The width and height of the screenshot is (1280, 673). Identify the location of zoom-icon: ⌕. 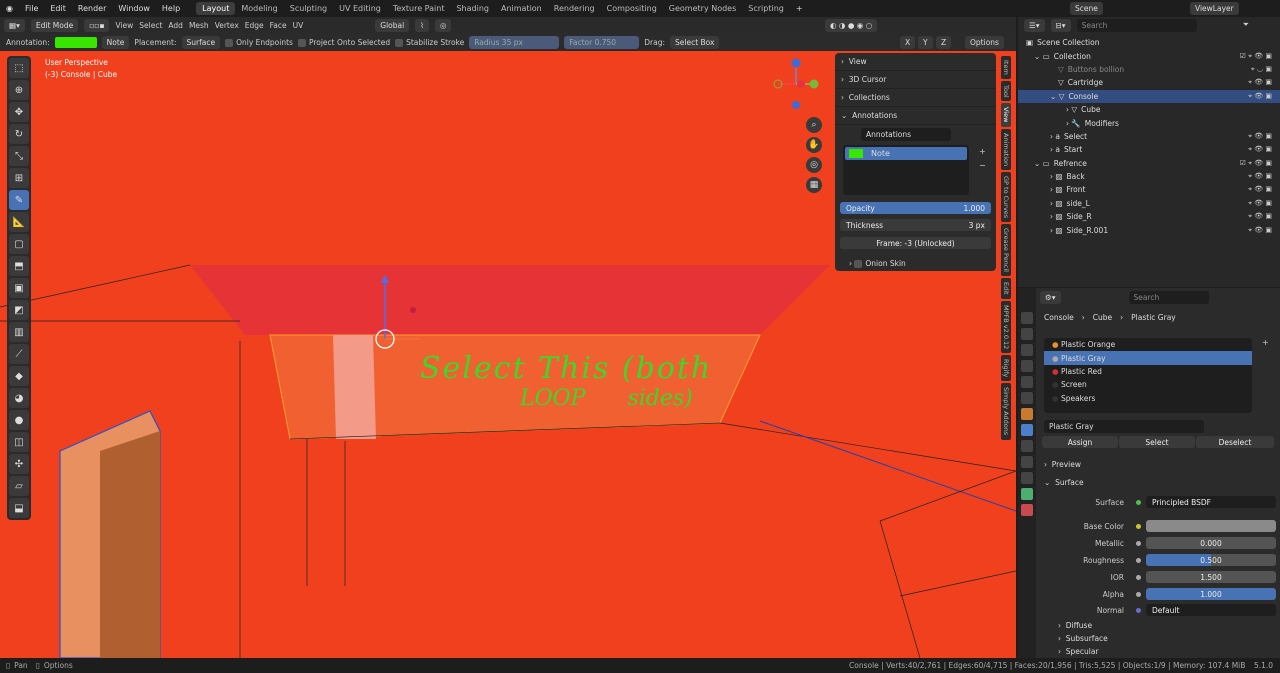
(814, 125).